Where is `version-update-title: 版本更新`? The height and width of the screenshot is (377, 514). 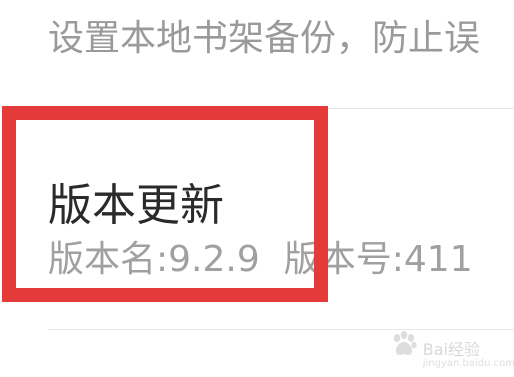
version-update-title: 版本更新 is located at coordinates (136, 205).